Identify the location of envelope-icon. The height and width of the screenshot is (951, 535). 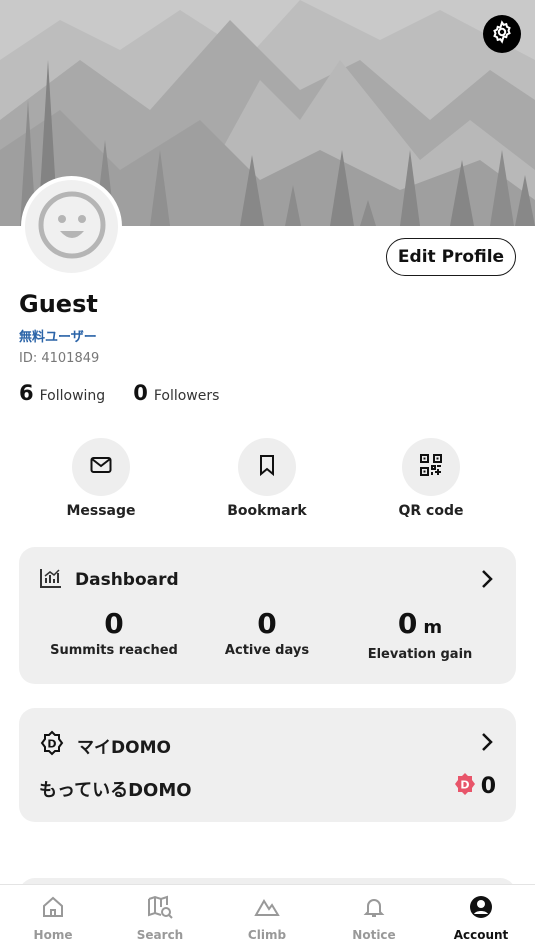
(101, 467).